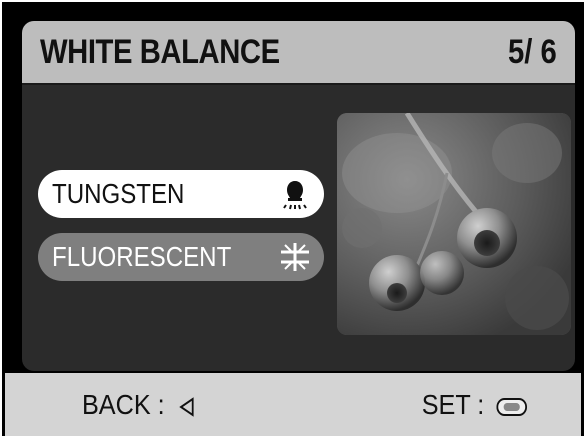  What do you see at coordinates (452, 404) in the screenshot?
I see `set-label: SET :` at bounding box center [452, 404].